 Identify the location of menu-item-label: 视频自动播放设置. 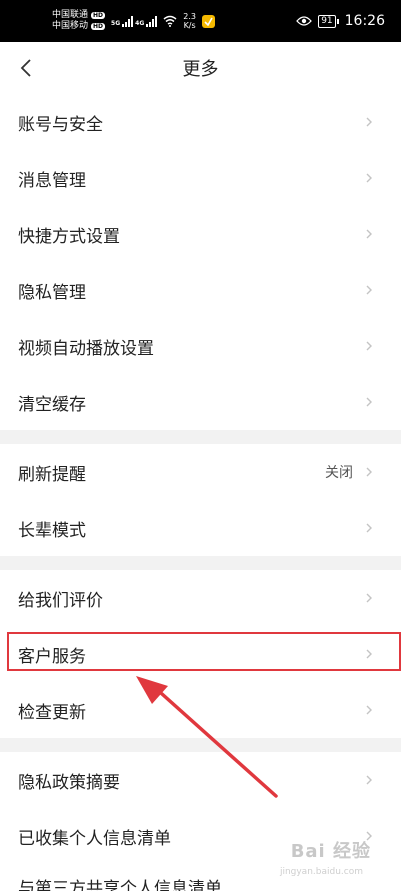
(86, 348).